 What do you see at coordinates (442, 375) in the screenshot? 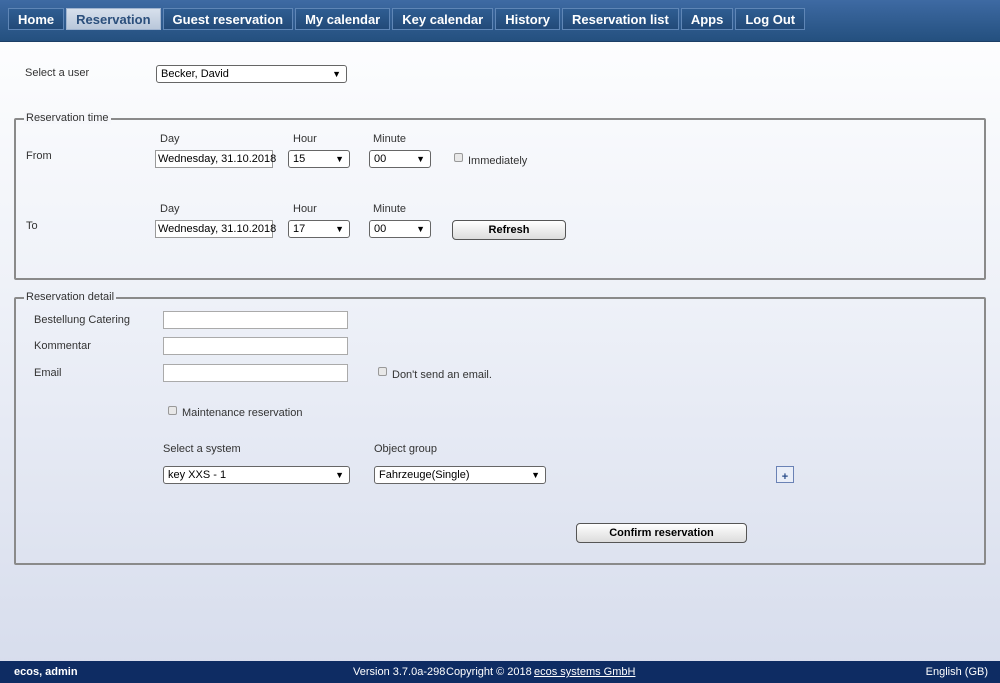
I see `dont-send-email-label: Don't send an email.` at bounding box center [442, 375].